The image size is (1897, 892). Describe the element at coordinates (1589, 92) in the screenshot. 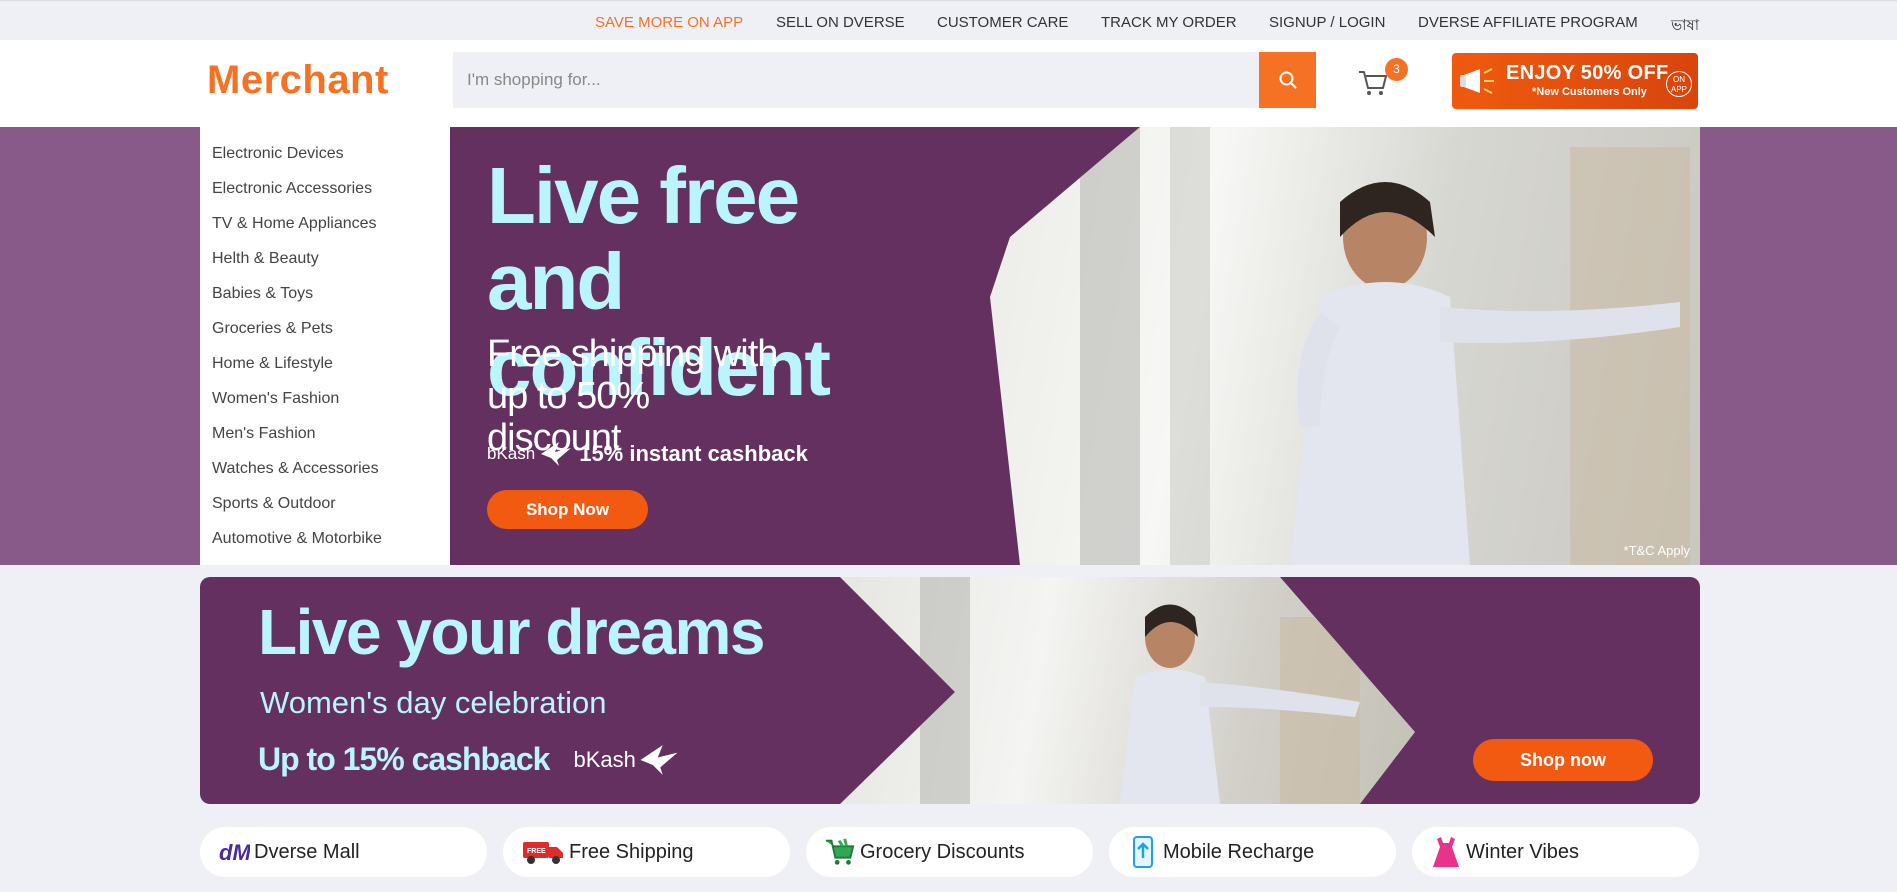

I see `promo-subtitle: *New Customers Only` at that location.